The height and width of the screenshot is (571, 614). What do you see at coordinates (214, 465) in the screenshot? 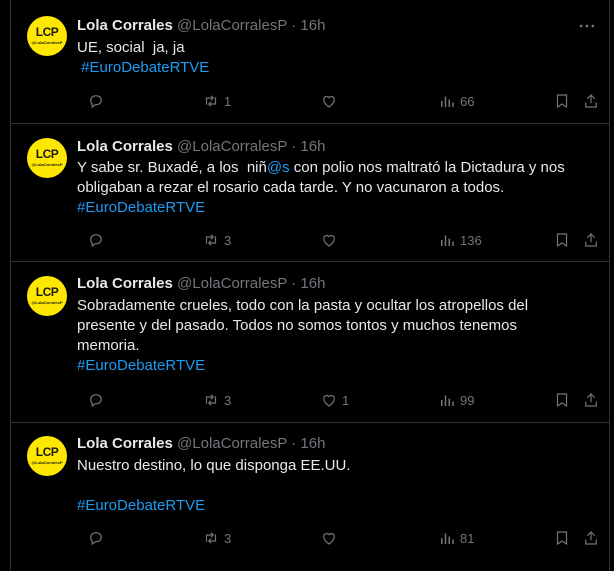
I see `tweet-line: Nuestro destino, lo que disponga EE.UU.` at bounding box center [214, 465].